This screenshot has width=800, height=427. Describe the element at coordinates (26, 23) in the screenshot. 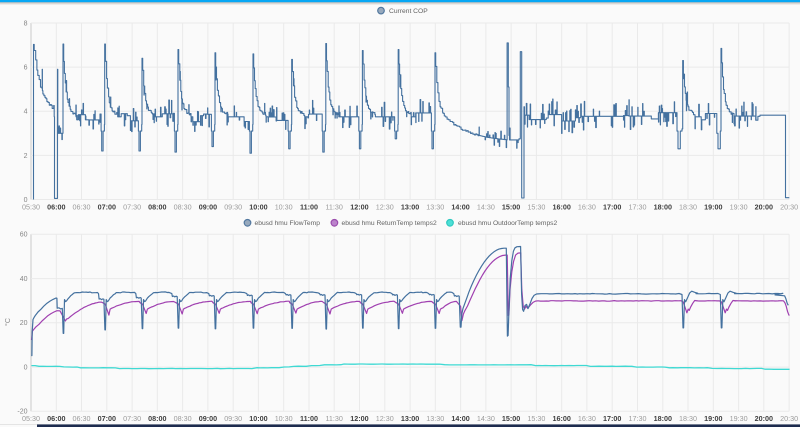

I see `svg-text: 8` at that location.